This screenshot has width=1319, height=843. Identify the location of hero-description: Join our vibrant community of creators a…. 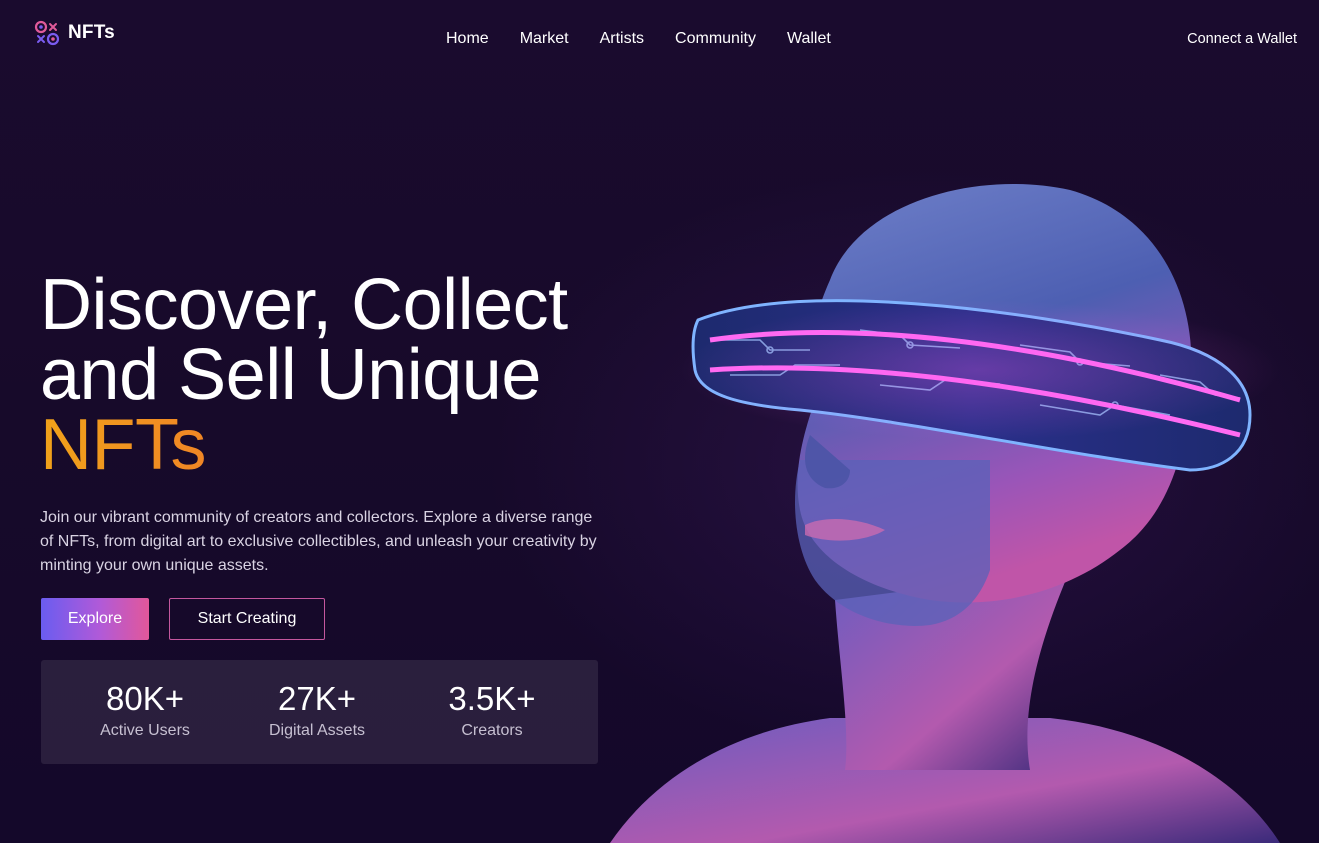
(318, 541).